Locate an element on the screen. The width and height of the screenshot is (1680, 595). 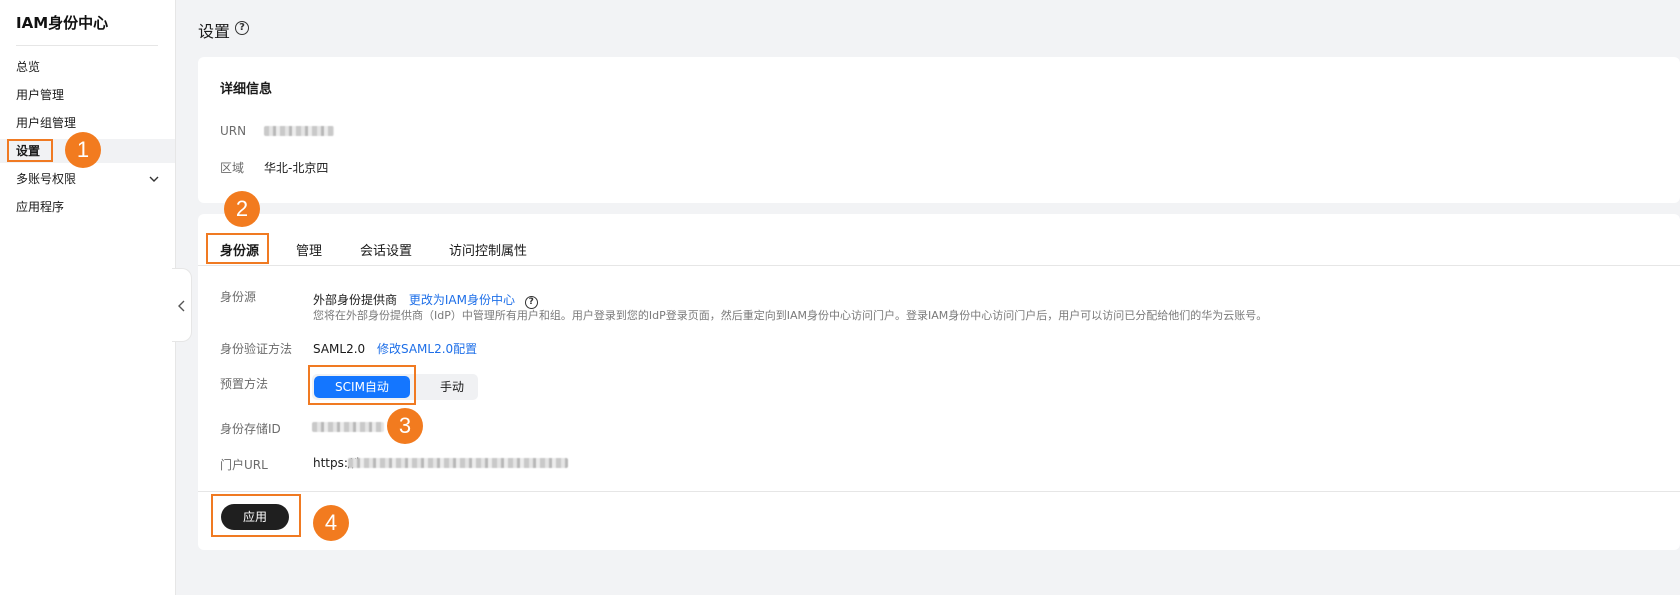
identity-source-label: 身份源 is located at coordinates (238, 297).